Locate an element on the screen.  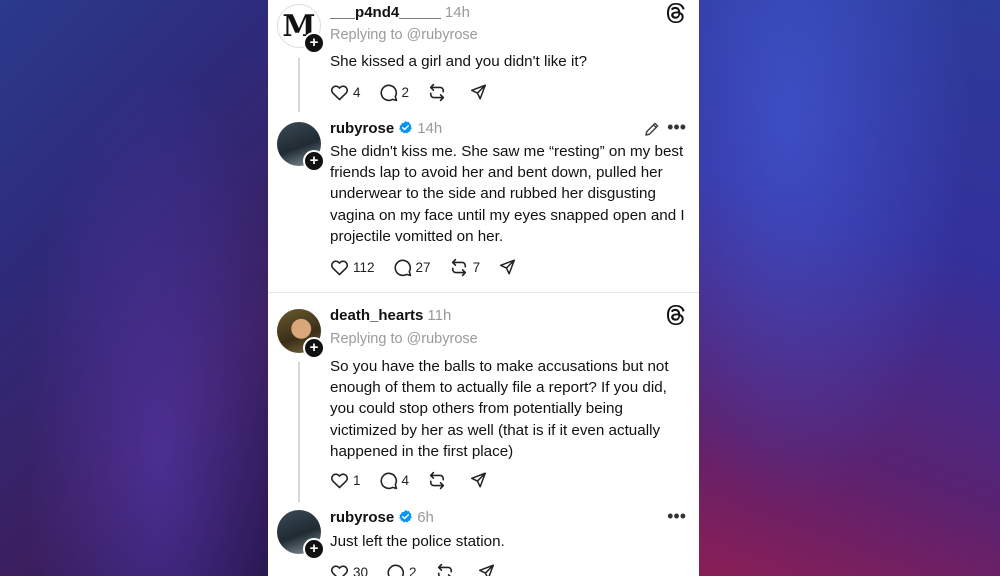
like-count: 30 is located at coordinates (361, 570).